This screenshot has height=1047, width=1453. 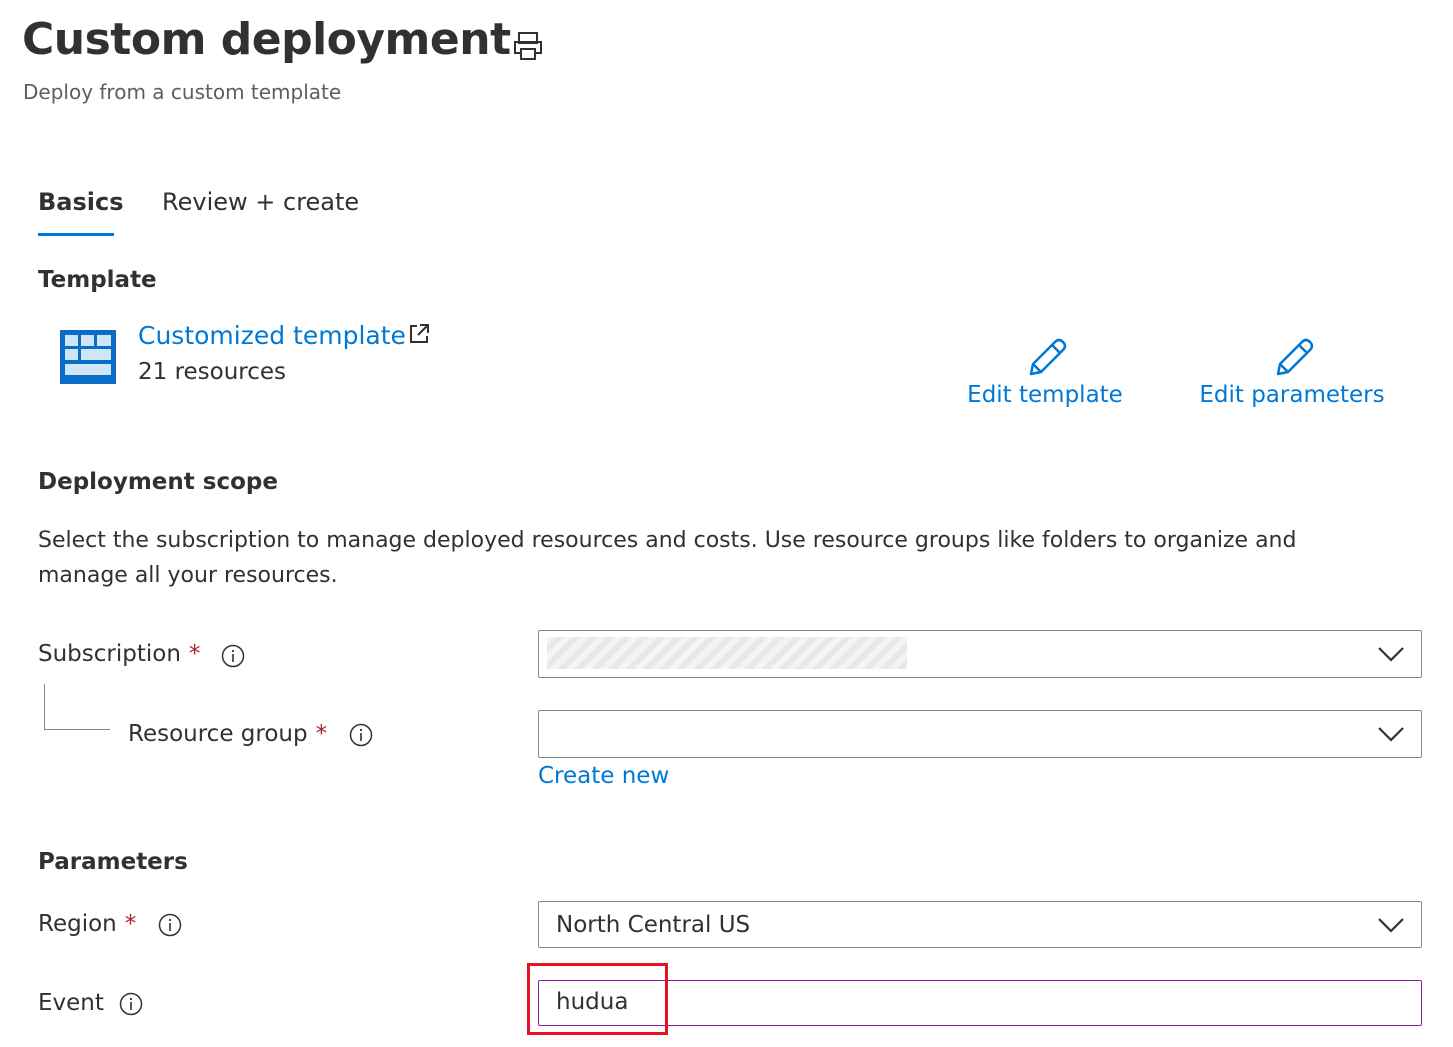 What do you see at coordinates (1045, 395) in the screenshot?
I see `edit-template-label: Edit template` at bounding box center [1045, 395].